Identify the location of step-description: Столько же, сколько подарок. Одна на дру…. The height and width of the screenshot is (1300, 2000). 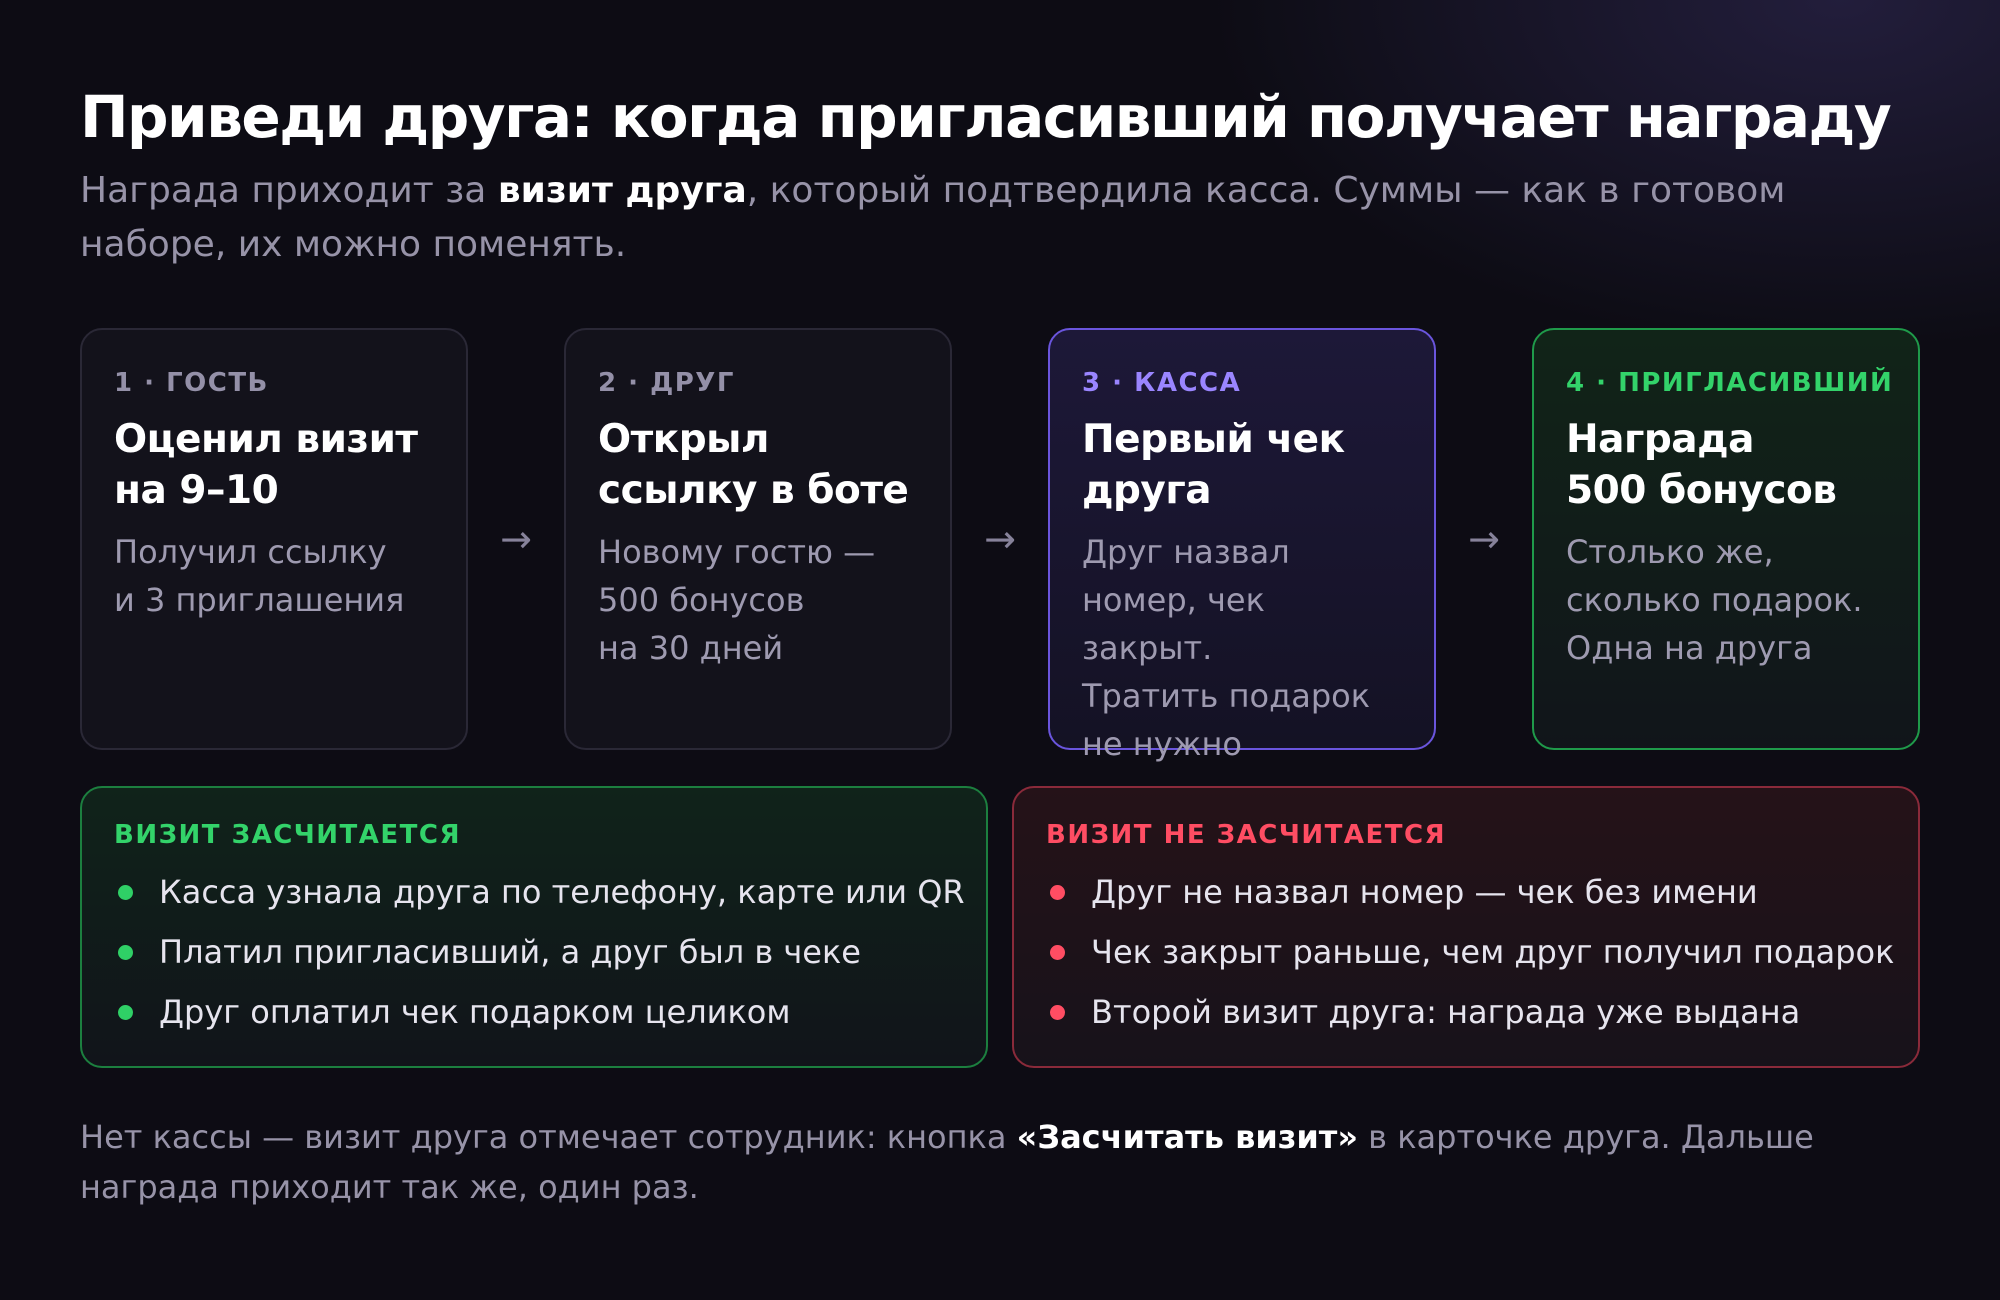
(1714, 600).